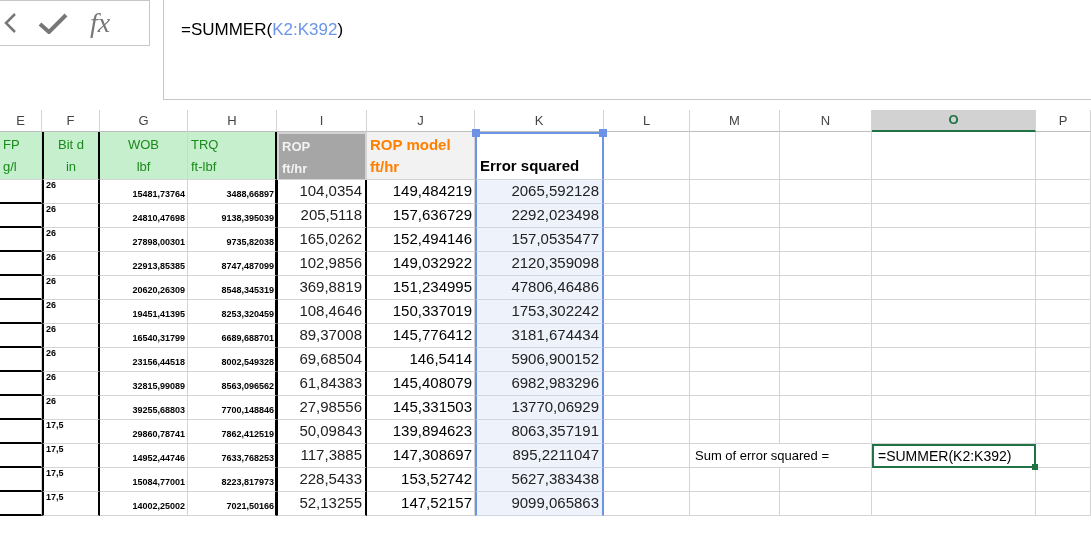 The height and width of the screenshot is (540, 1091). What do you see at coordinates (322, 408) in the screenshot?
I see `table-cell: 27,98556` at bounding box center [322, 408].